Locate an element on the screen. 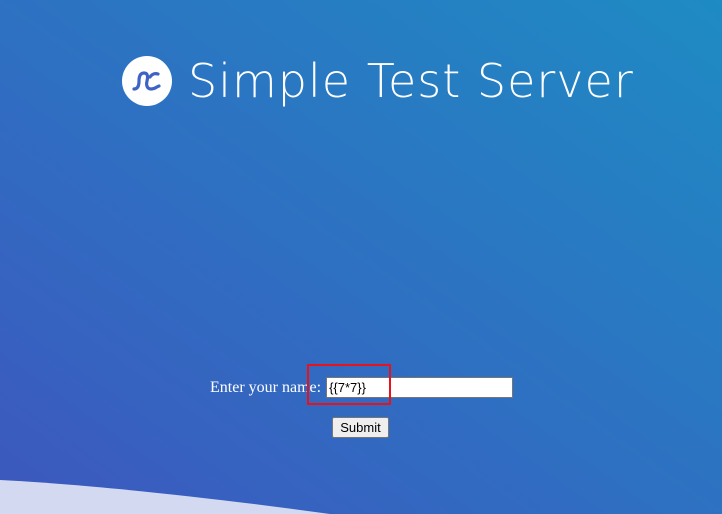 The height and width of the screenshot is (514, 722). header: Simple Test Server is located at coordinates (378, 81).